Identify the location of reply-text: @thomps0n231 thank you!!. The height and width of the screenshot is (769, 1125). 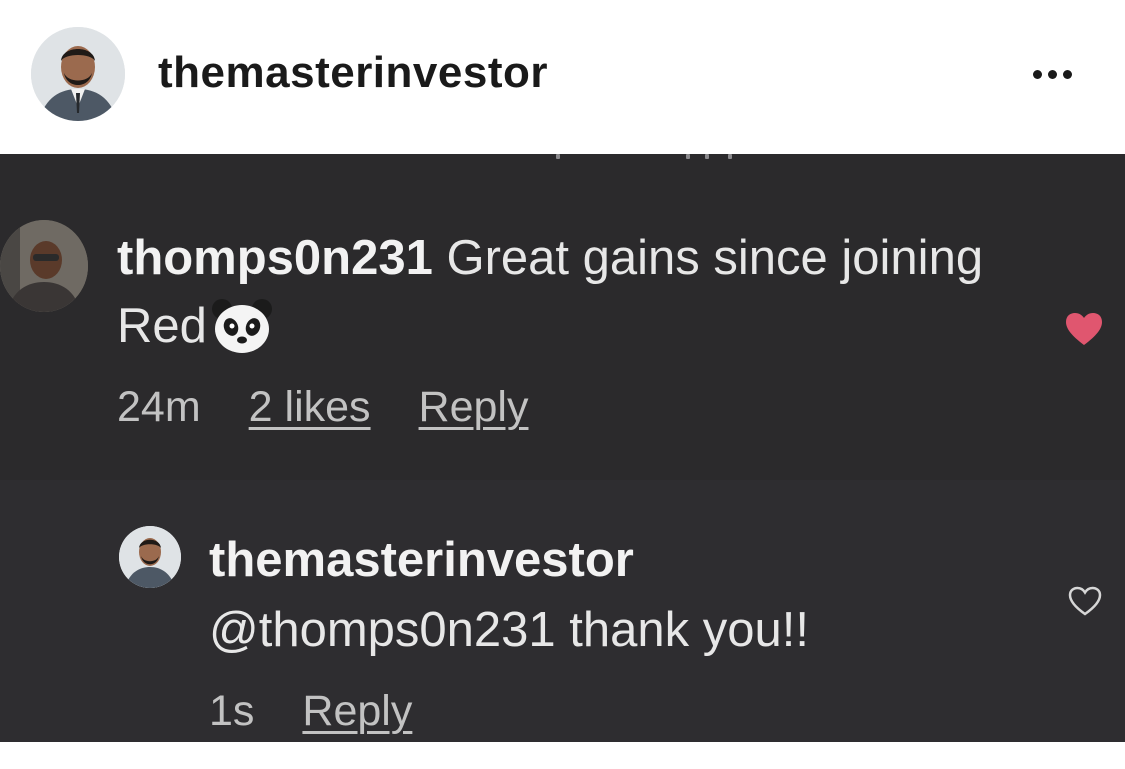
(509, 630).